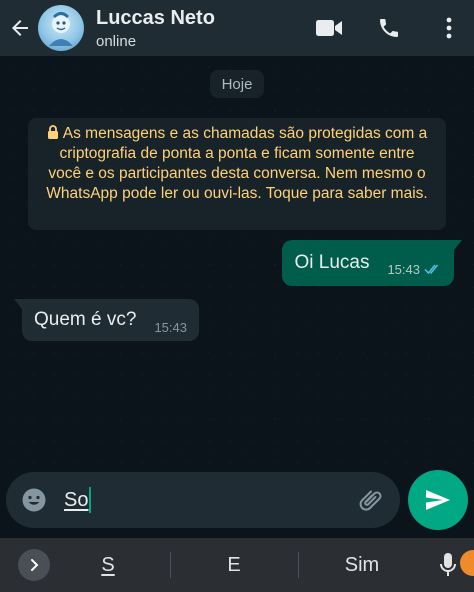 Image resolution: width=474 pixels, height=592 pixels. I want to click on send-button, so click(438, 500).